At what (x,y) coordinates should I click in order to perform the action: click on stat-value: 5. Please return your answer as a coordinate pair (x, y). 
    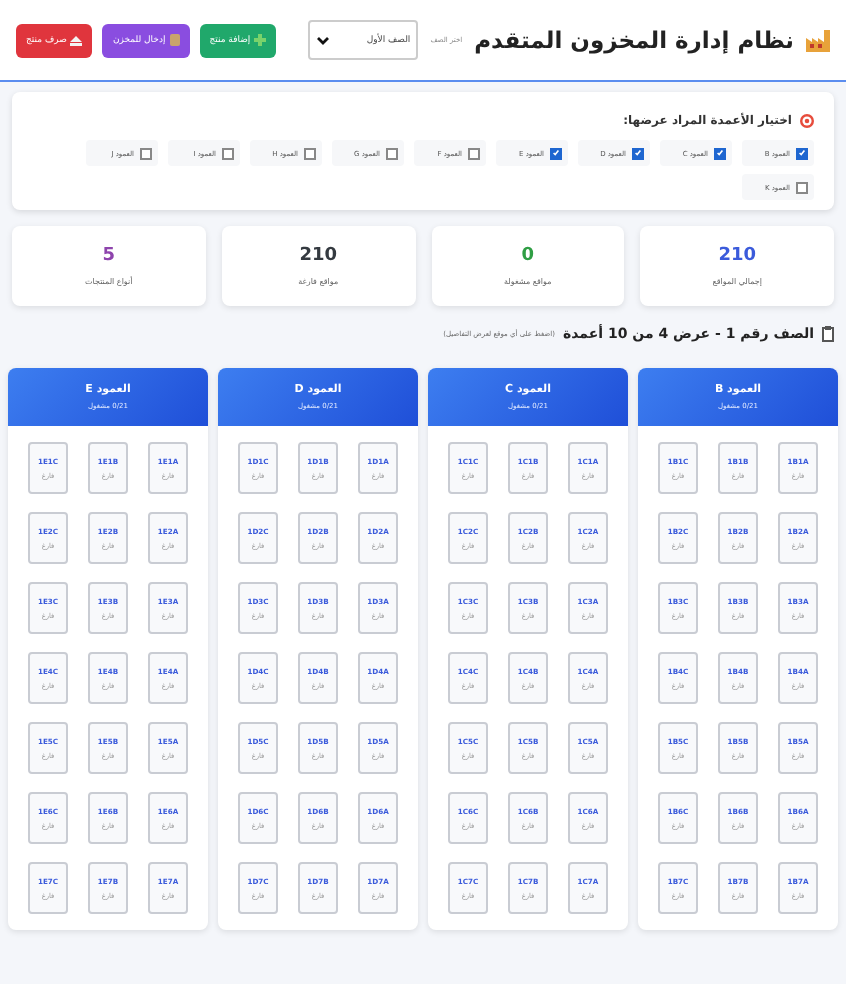
    Looking at the image, I should click on (109, 256).